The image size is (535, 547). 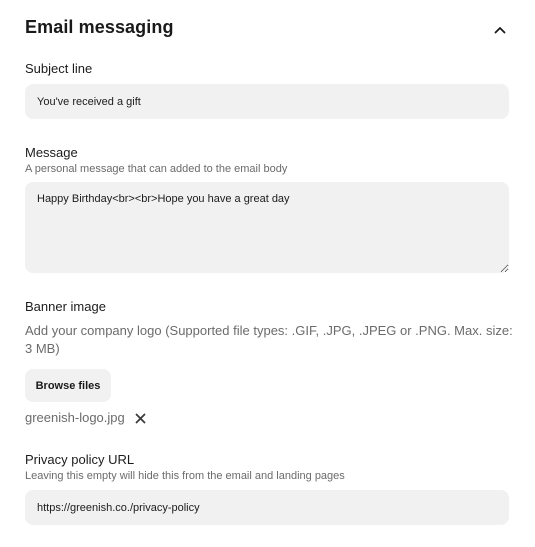 I want to click on section-title: Email messaging, so click(x=99, y=27).